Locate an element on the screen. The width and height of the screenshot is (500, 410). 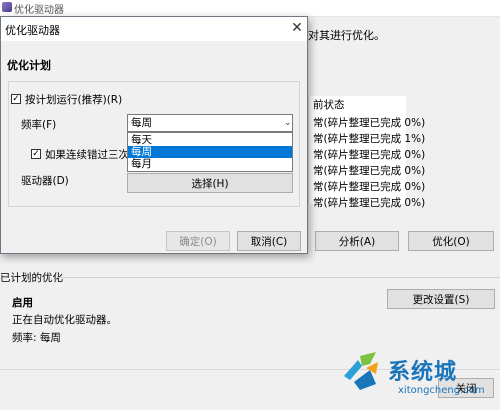
choose-drives-button: 选择(H) is located at coordinates (210, 183).